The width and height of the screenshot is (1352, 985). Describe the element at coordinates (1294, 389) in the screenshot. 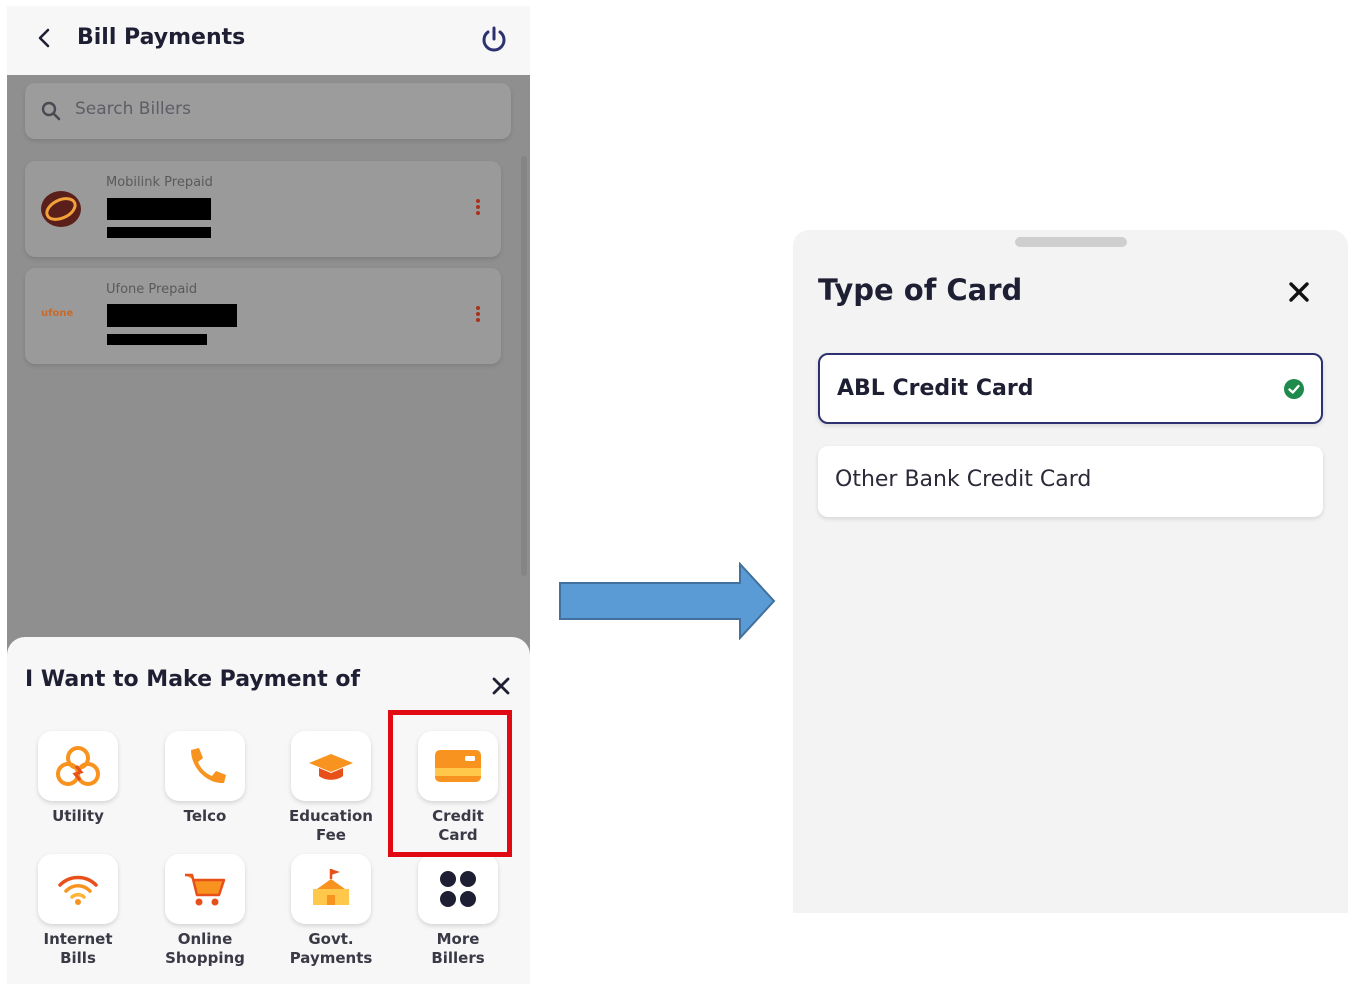

I see `check-circle-icon` at that location.